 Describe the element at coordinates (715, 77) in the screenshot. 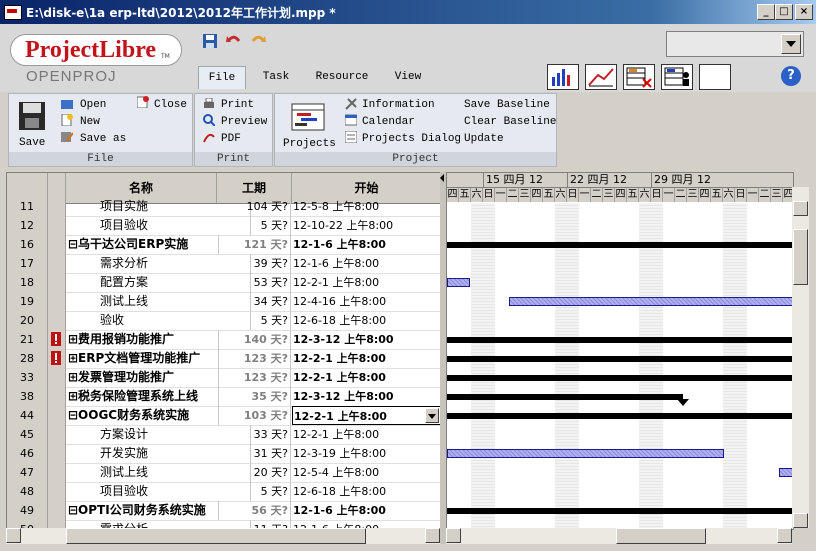

I see `blank-view-icon` at that location.